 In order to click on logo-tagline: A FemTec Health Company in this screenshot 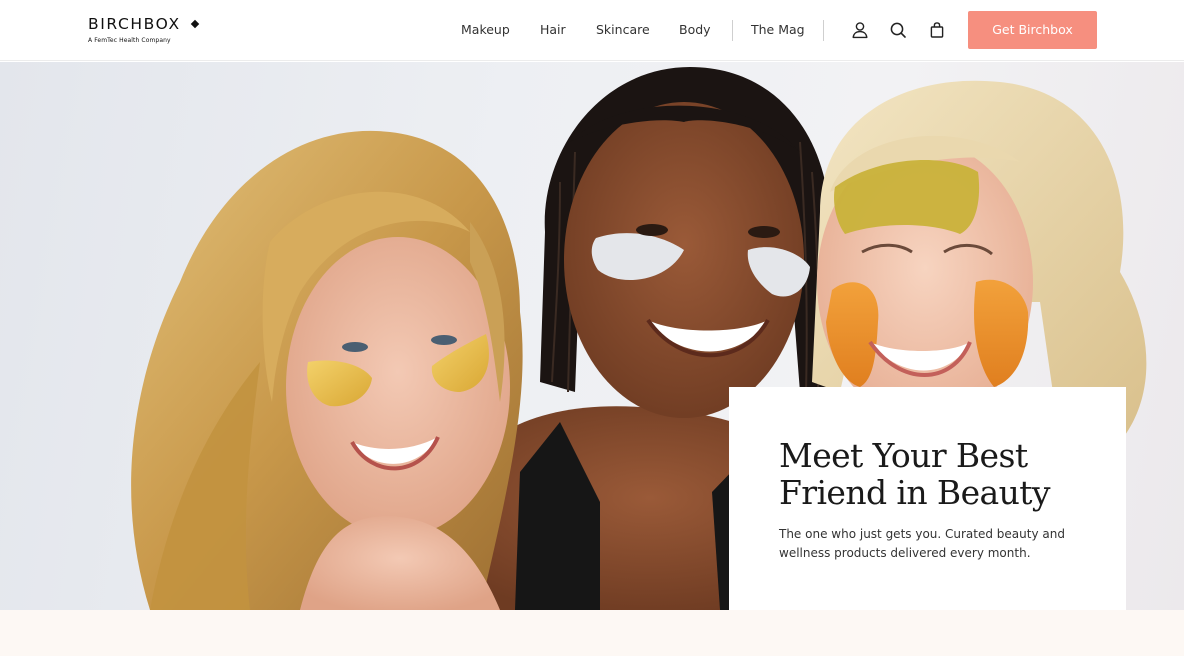, I will do `click(129, 40)`.